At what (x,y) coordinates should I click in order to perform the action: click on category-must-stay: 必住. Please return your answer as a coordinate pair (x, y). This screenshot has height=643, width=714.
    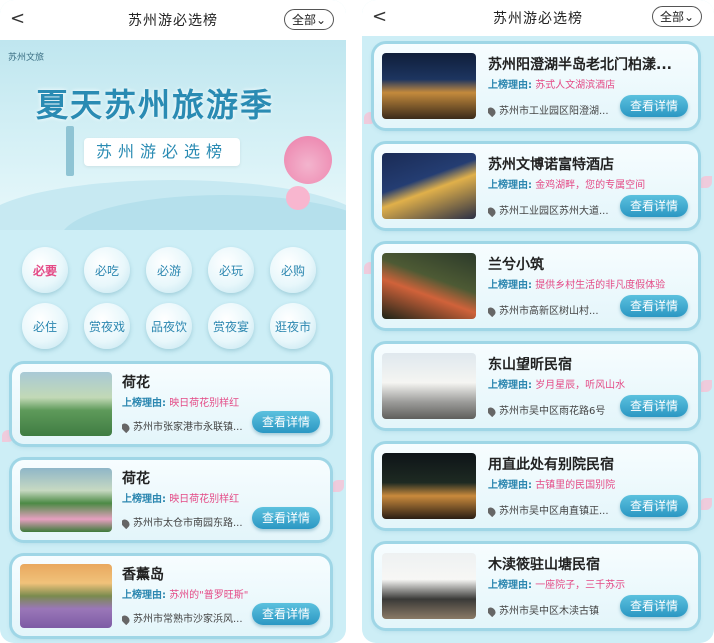
    Looking at the image, I should click on (45, 326).